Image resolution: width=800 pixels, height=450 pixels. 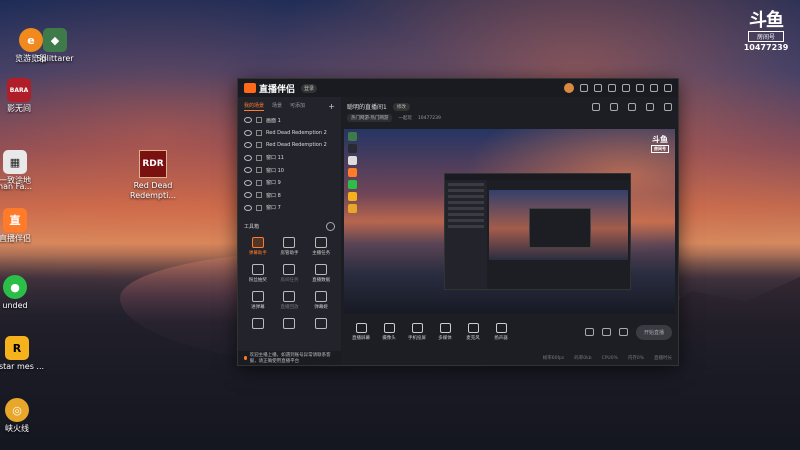 I want to click on doc-icon, so click(x=257, y=323).